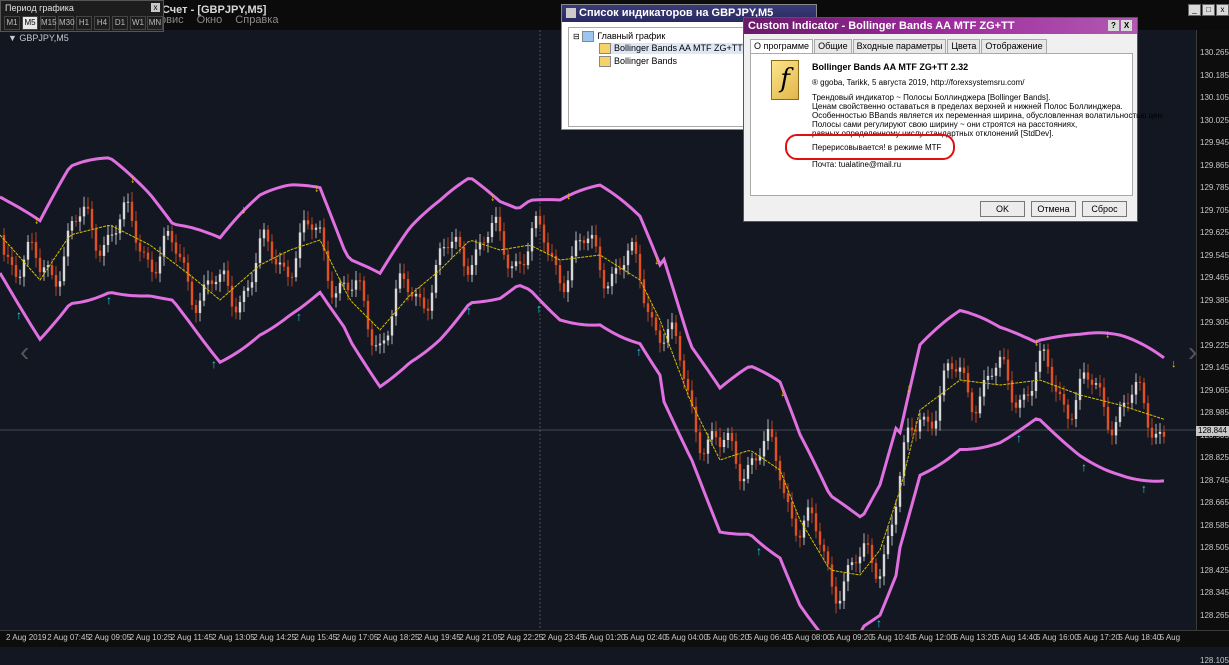  I want to click on time-scale-label: 2 Aug 21:05, so click(480, 637).